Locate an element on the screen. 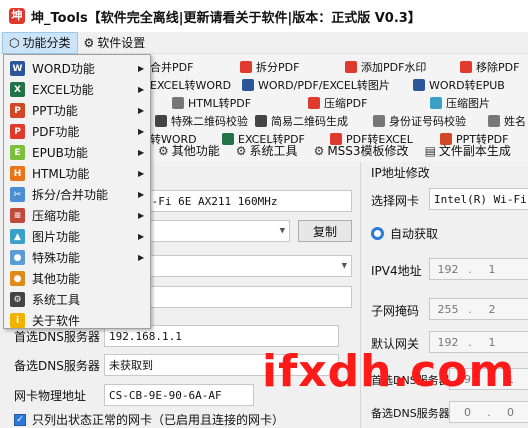  toolbar-remove-pdf: 移除PDF is located at coordinates (489, 67).